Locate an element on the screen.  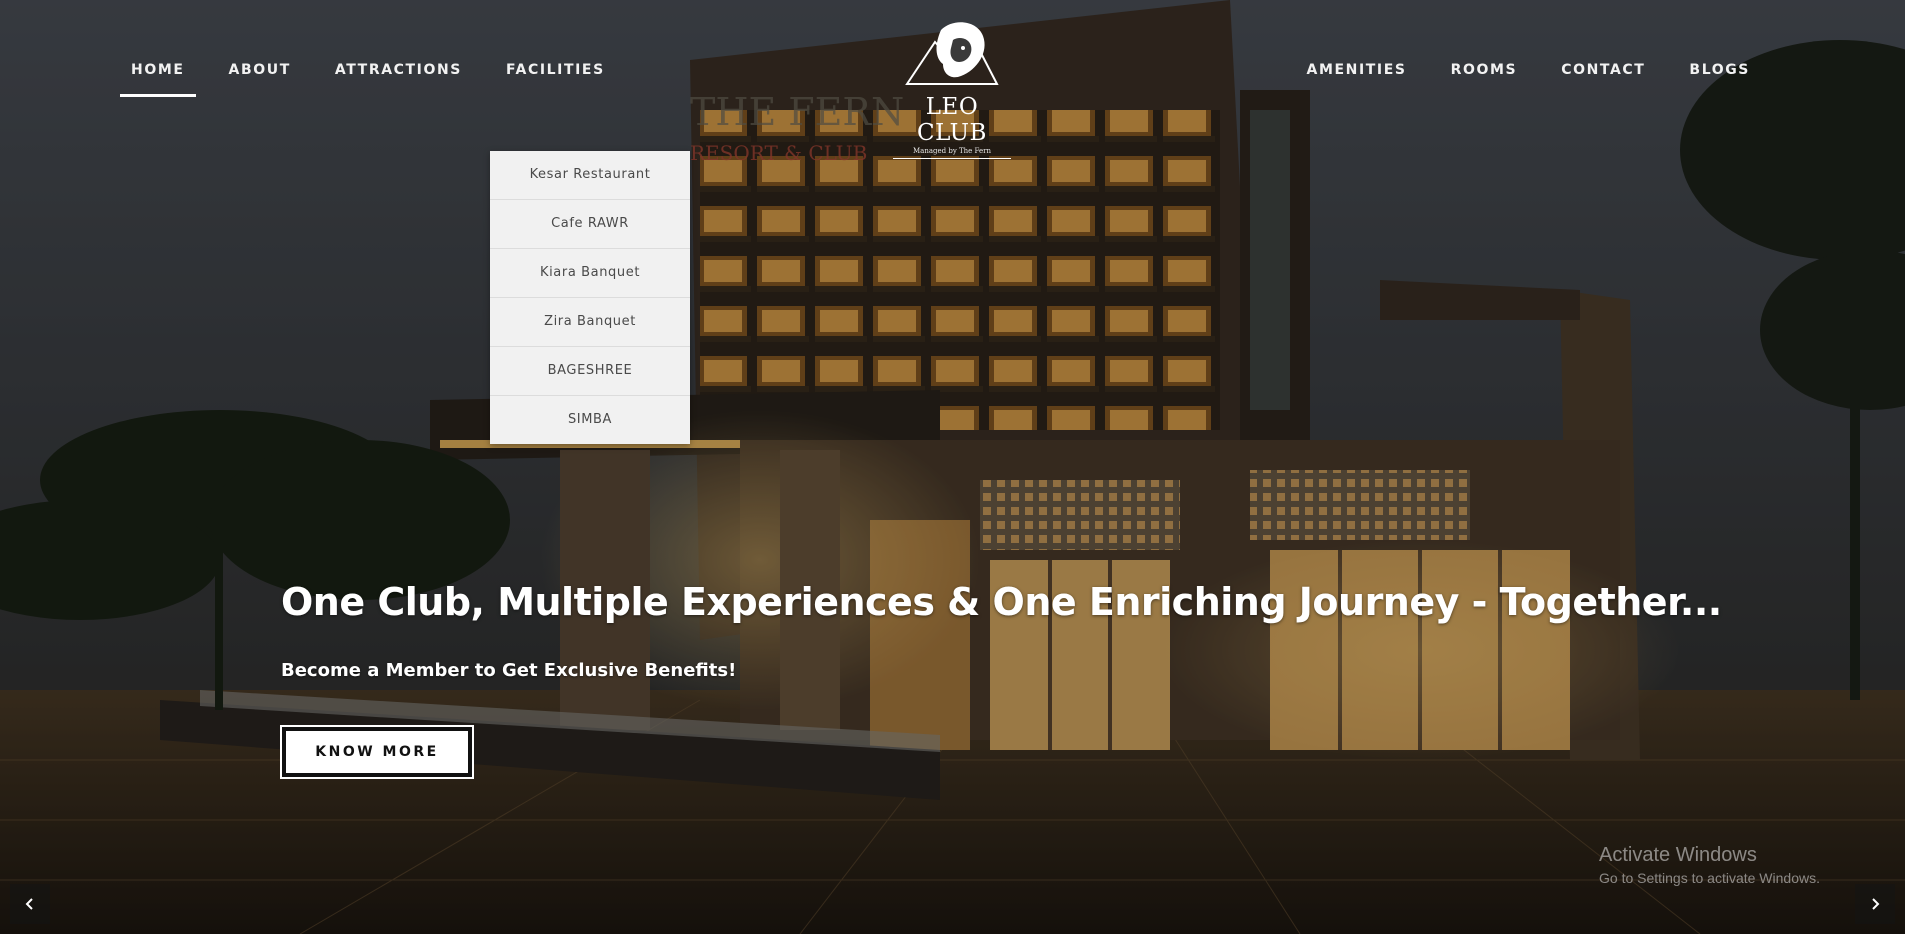
dropdown-item-kiara-banquet: Kiara Banquet is located at coordinates (590, 273).